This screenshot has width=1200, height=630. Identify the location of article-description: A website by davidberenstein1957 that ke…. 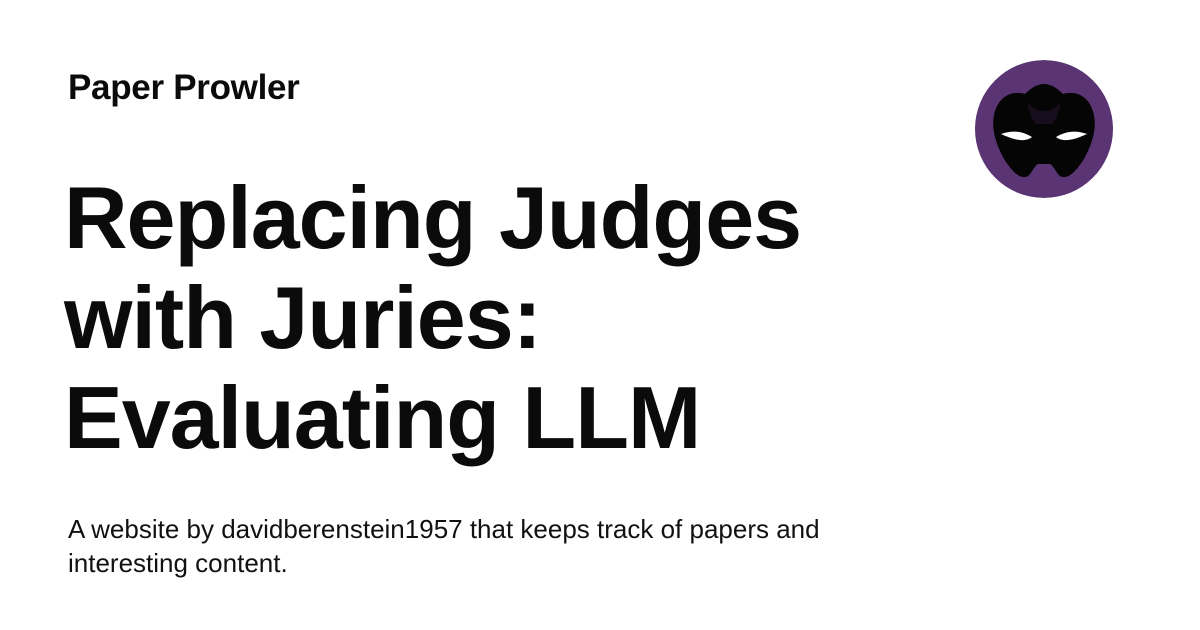
(444, 546).